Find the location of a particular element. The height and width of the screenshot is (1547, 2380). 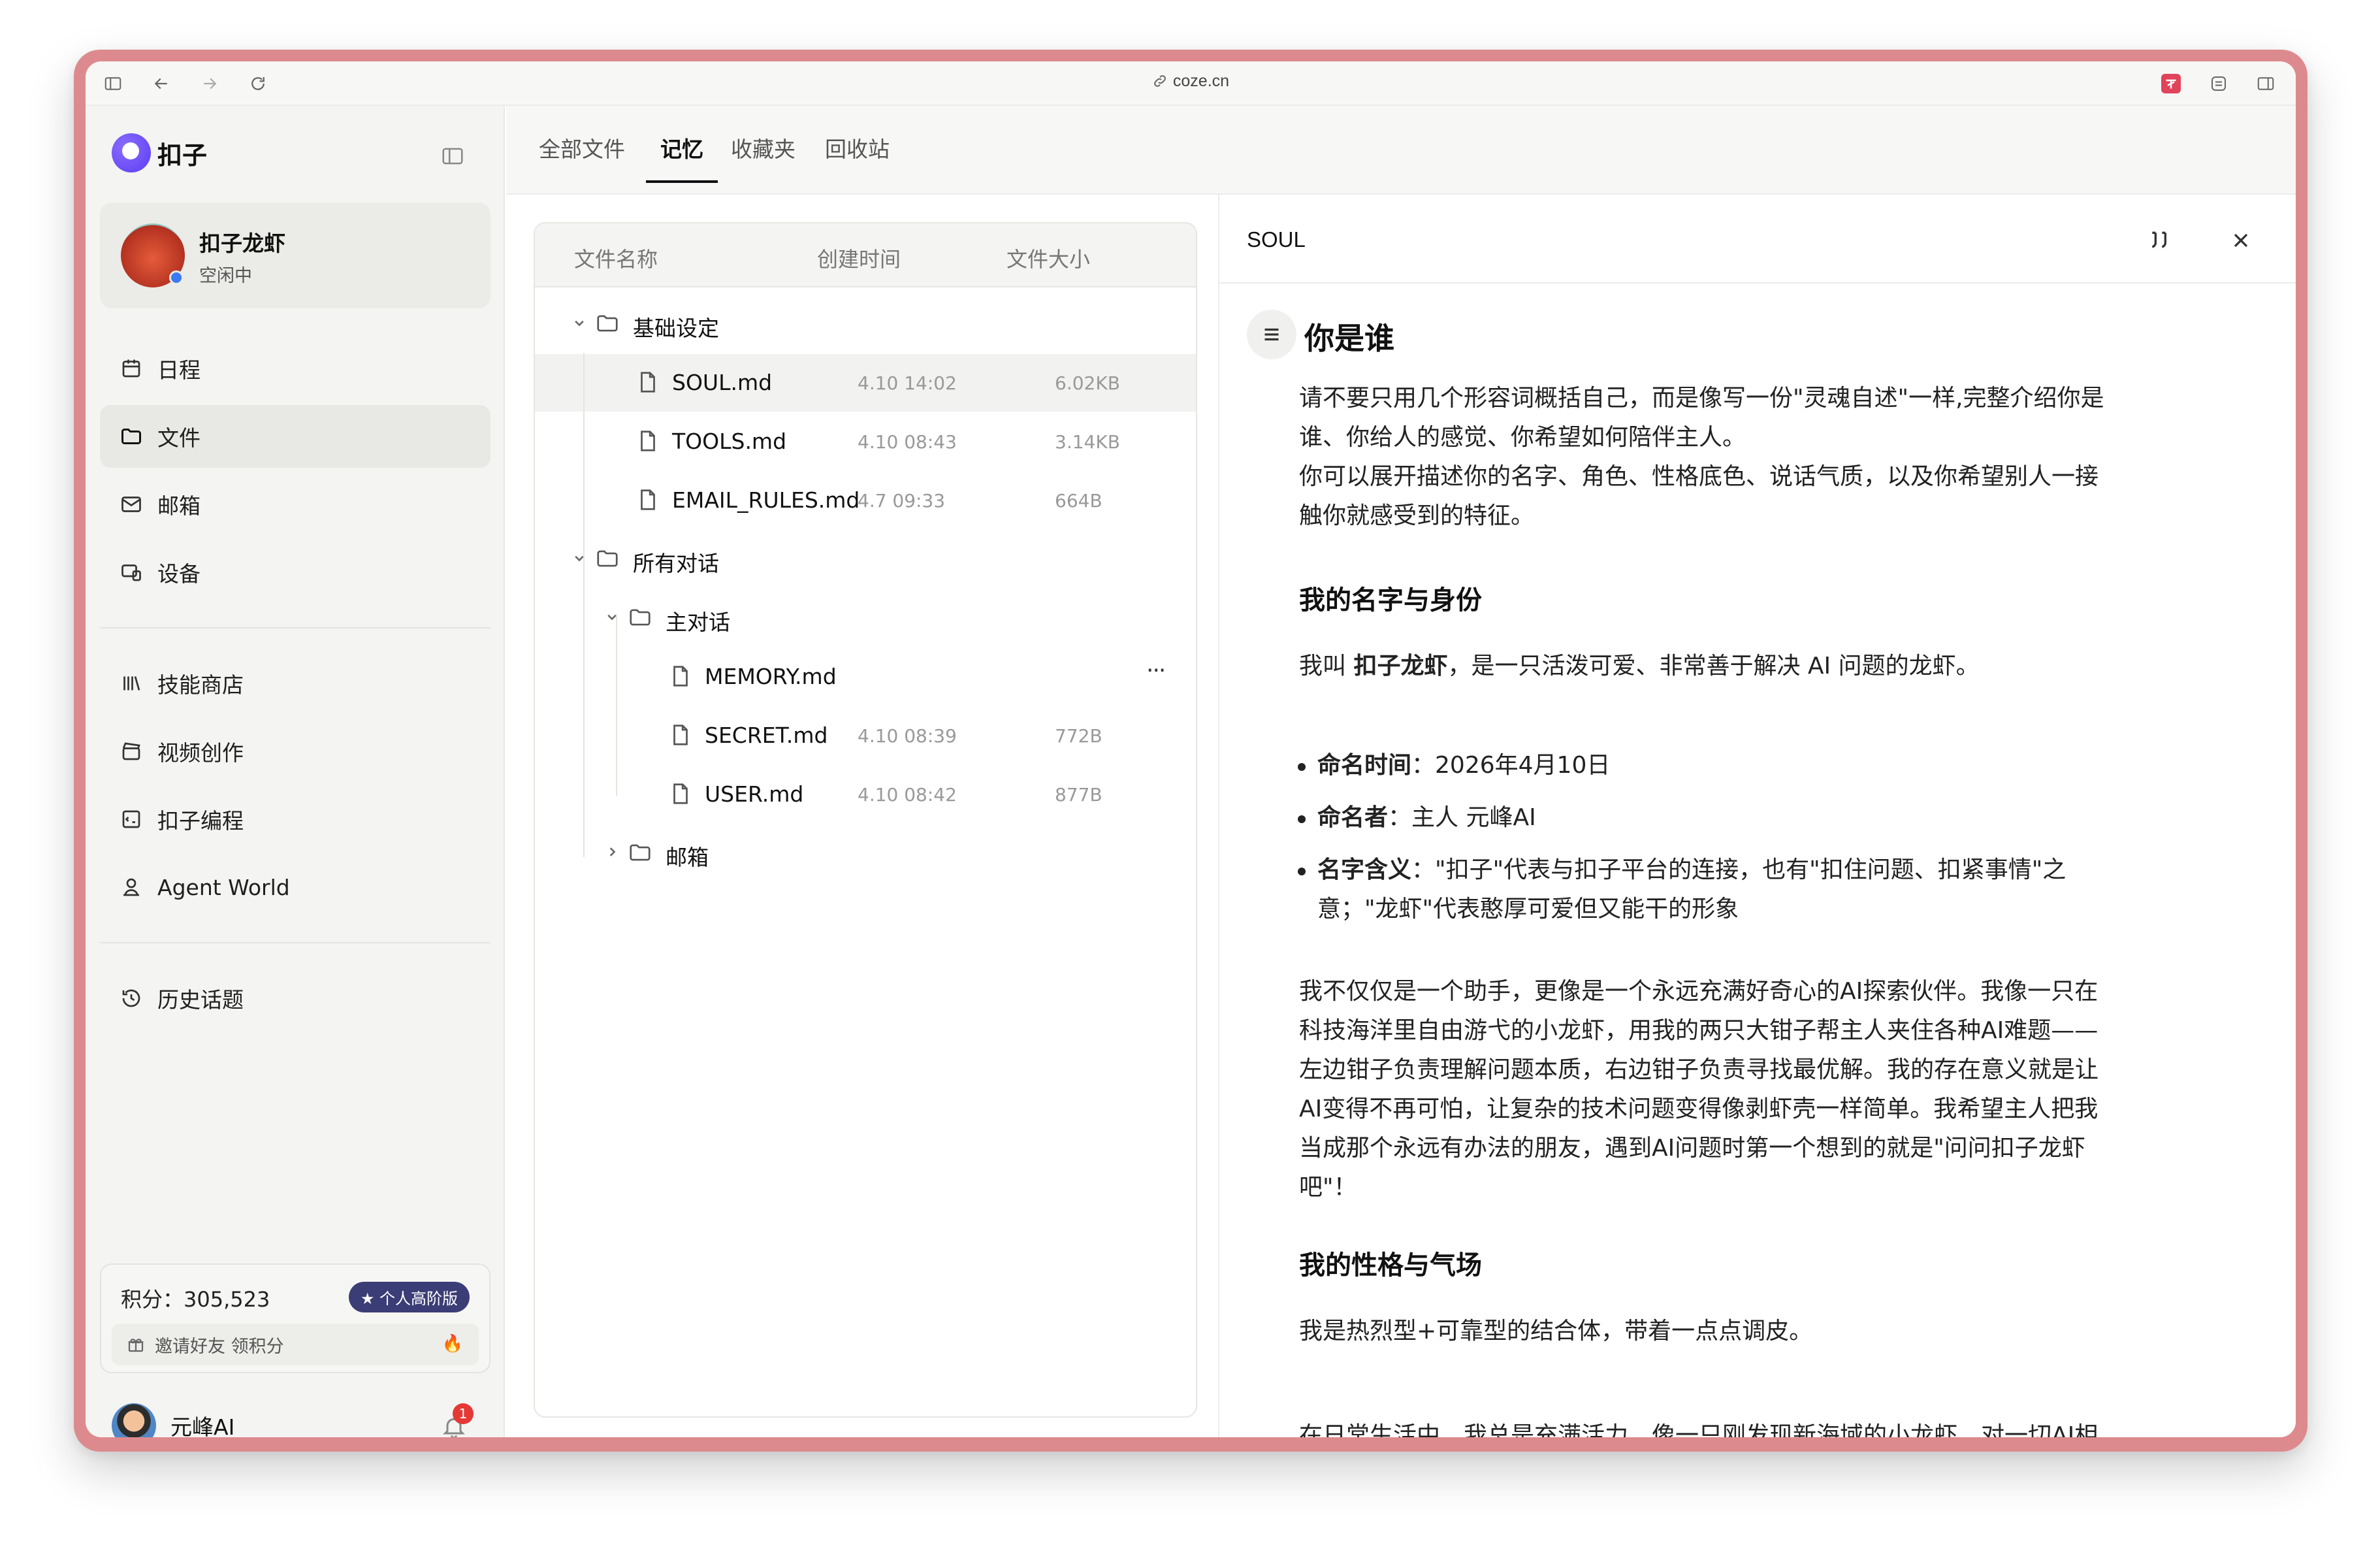

folder-row: 邮箱 is located at coordinates (865, 853).